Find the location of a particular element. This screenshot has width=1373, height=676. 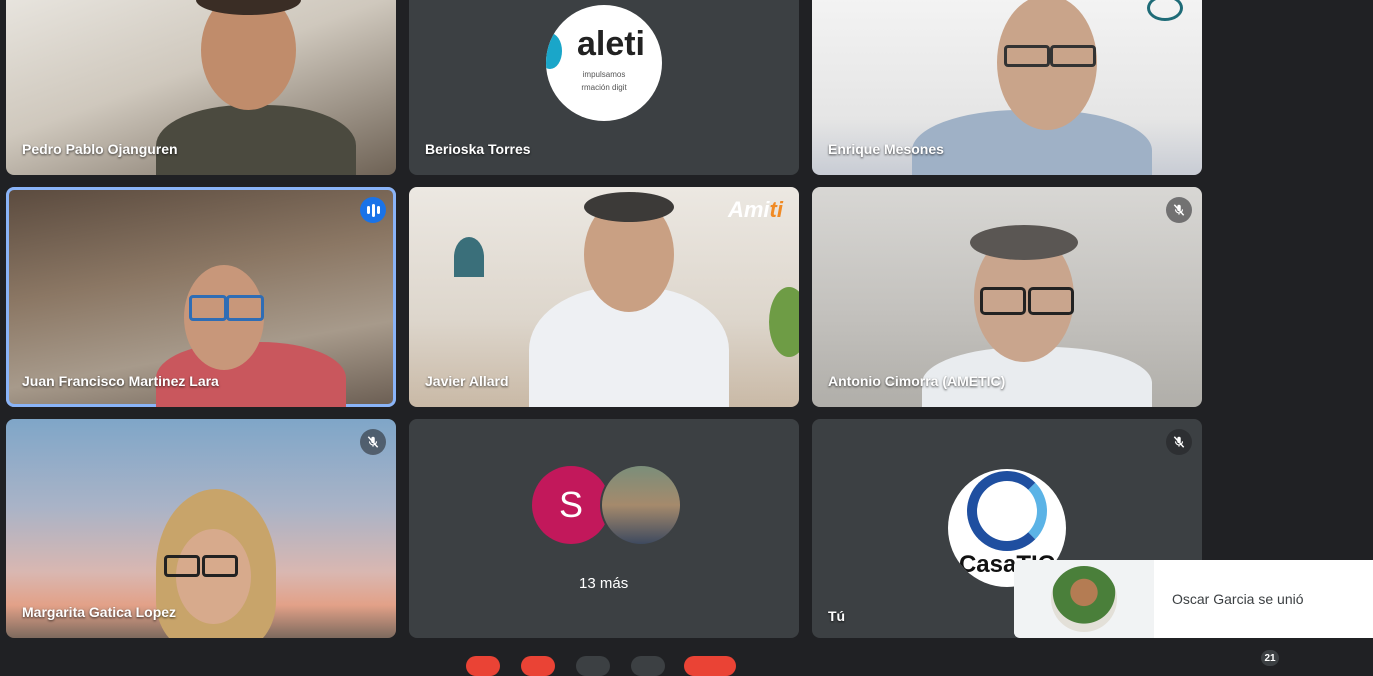

participant-head is located at coordinates (248, 55).